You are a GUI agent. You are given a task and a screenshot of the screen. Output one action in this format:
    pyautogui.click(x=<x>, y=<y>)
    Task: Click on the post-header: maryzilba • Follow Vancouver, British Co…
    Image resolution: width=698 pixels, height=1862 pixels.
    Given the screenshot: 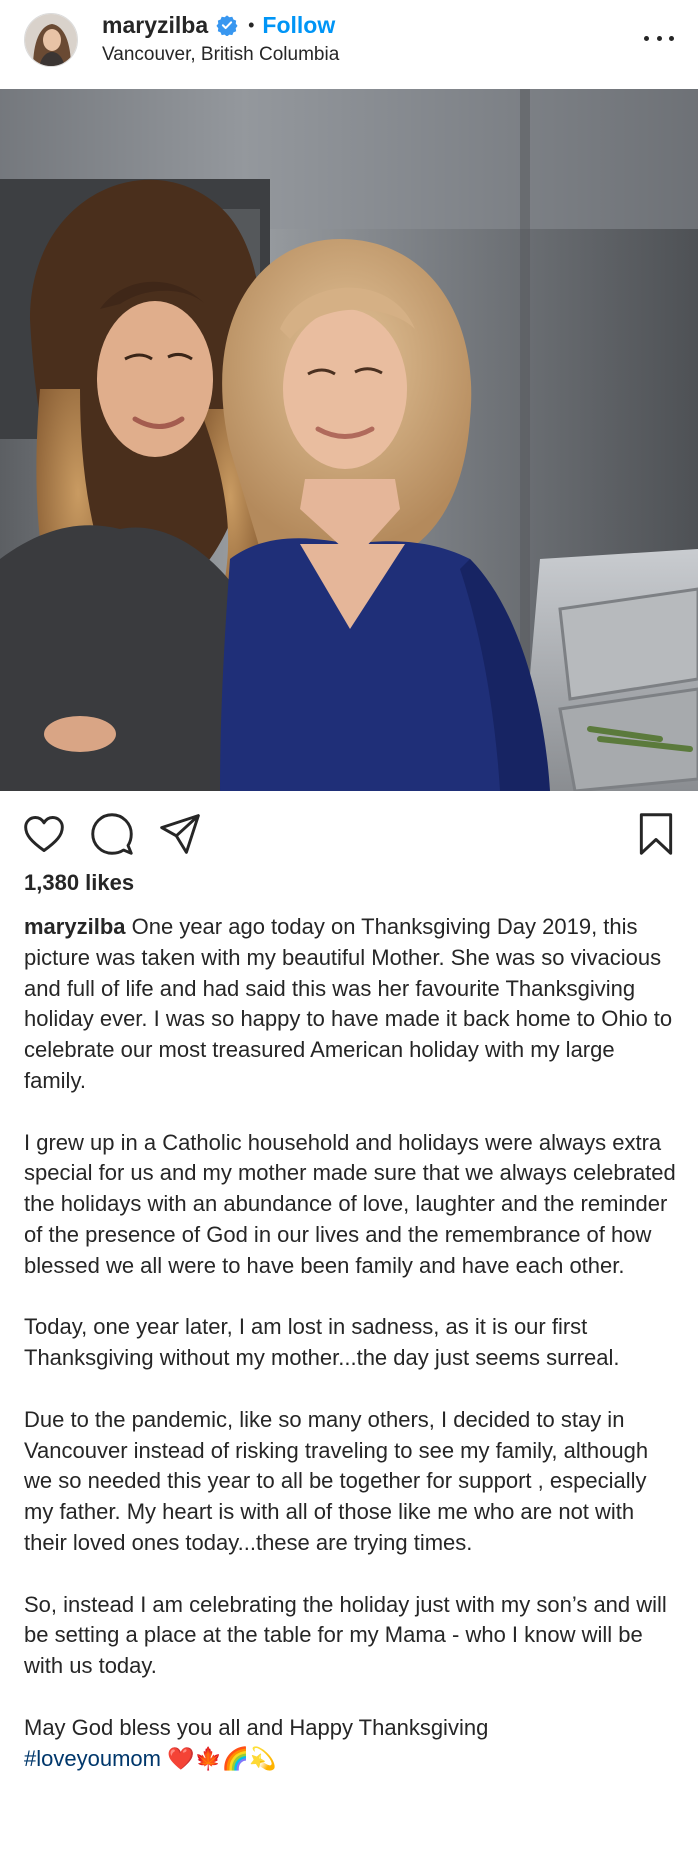 What is the action you would take?
    pyautogui.click(x=349, y=44)
    